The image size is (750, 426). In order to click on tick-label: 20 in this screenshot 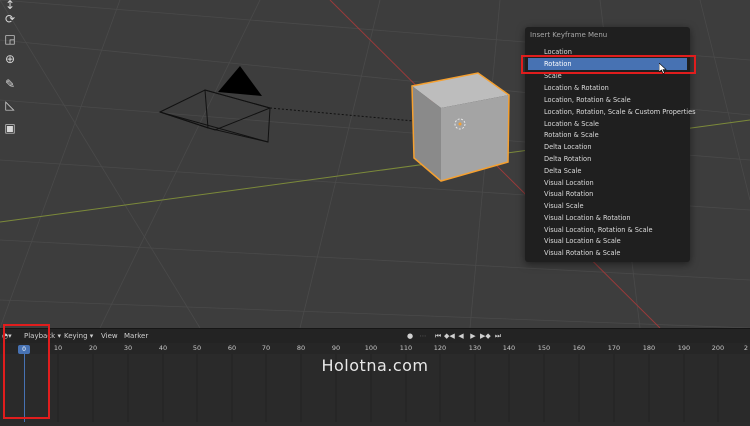, I will do `click(93, 348)`.